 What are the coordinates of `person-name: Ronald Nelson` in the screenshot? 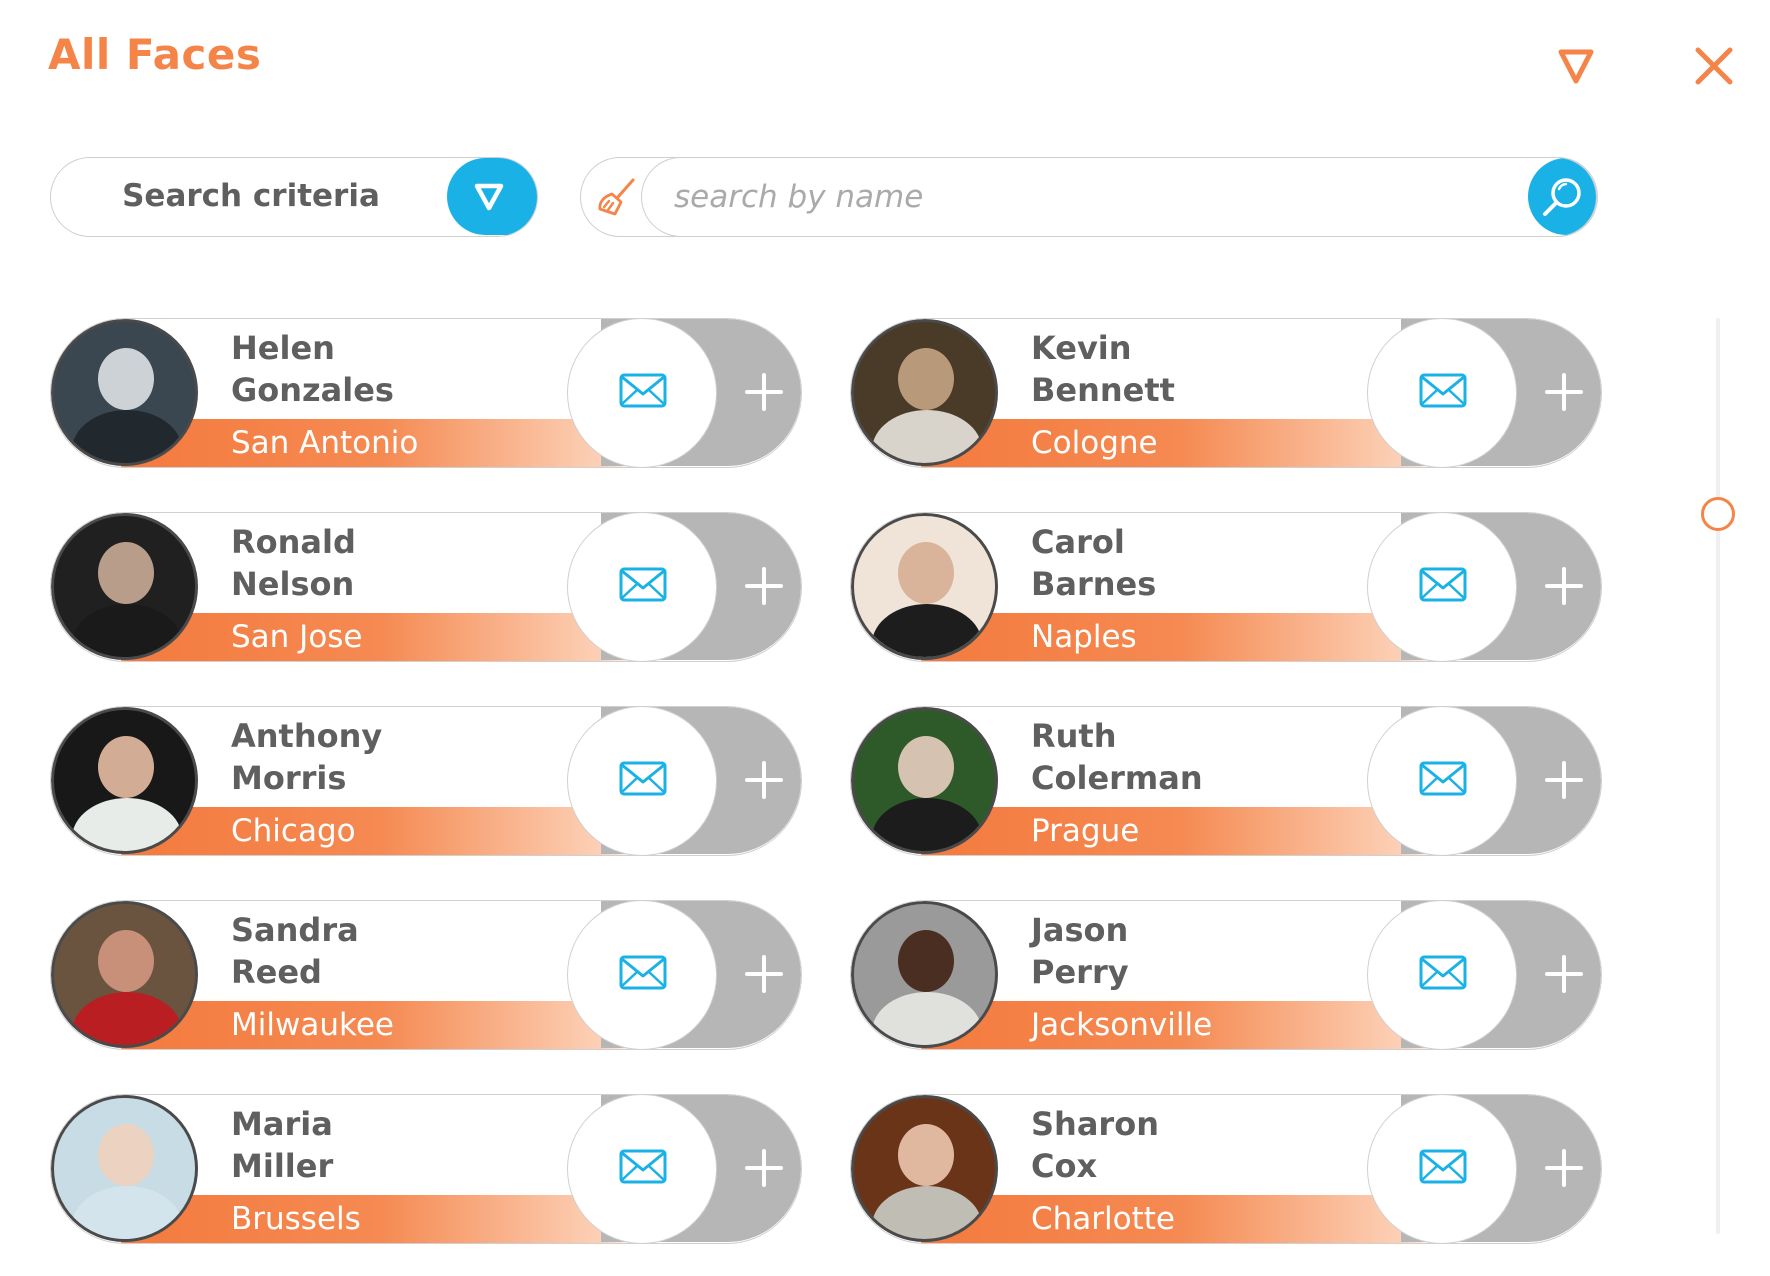 It's located at (293, 563).